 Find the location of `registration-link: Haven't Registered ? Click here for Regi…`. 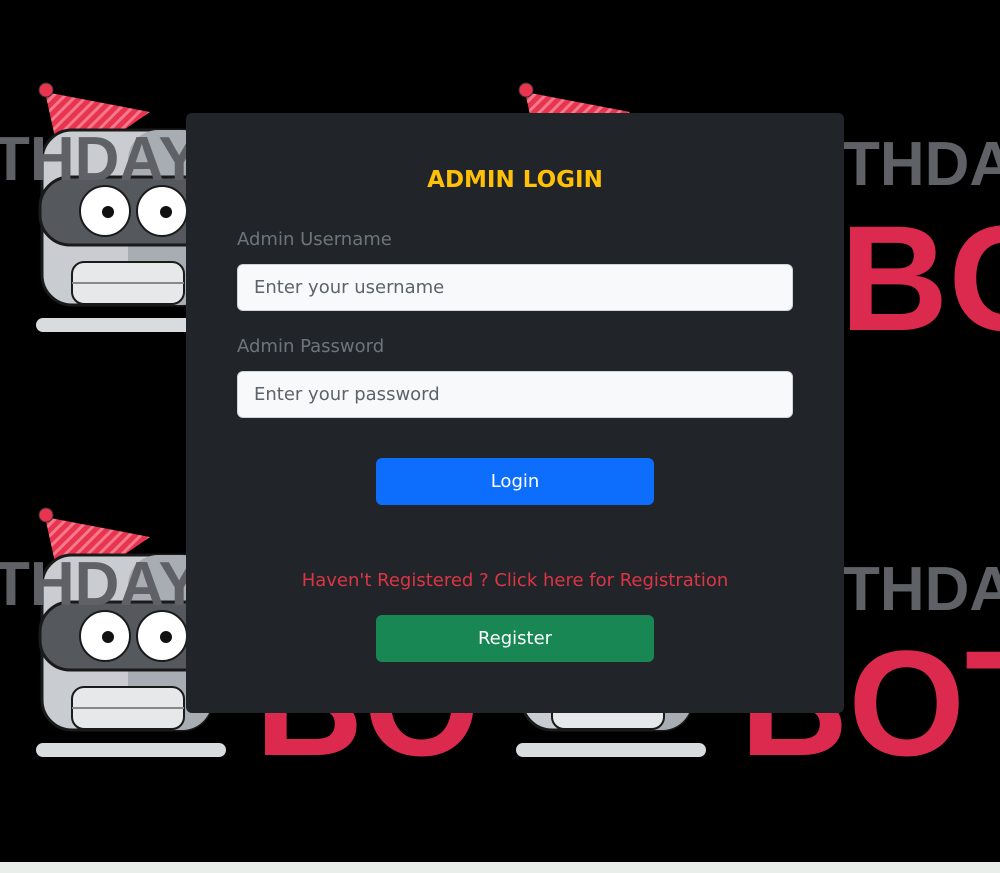

registration-link: Haven't Registered ? Click here for Regi… is located at coordinates (515, 581).